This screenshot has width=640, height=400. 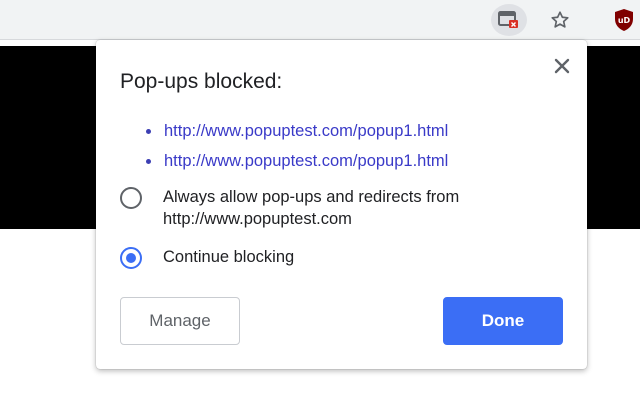 I want to click on browser-toolbar: uD, so click(x=320, y=20).